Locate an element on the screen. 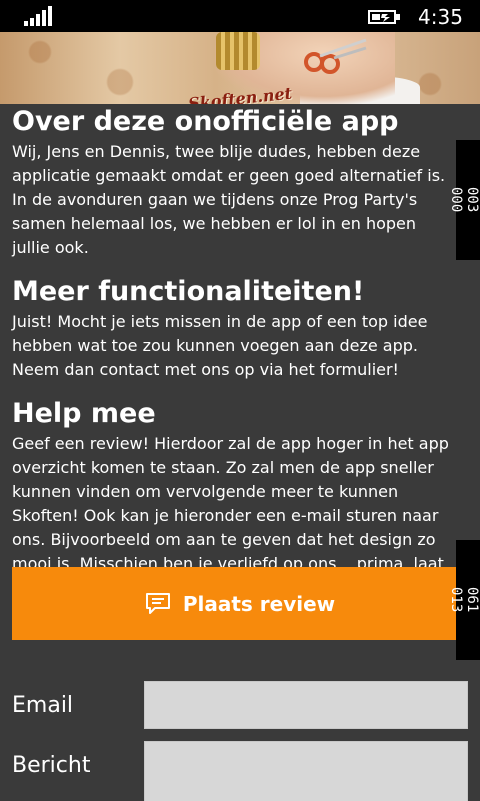 Image resolution: width=480 pixels, height=801 pixels. section-title: Meer functionaliteiten! is located at coordinates (188, 291).